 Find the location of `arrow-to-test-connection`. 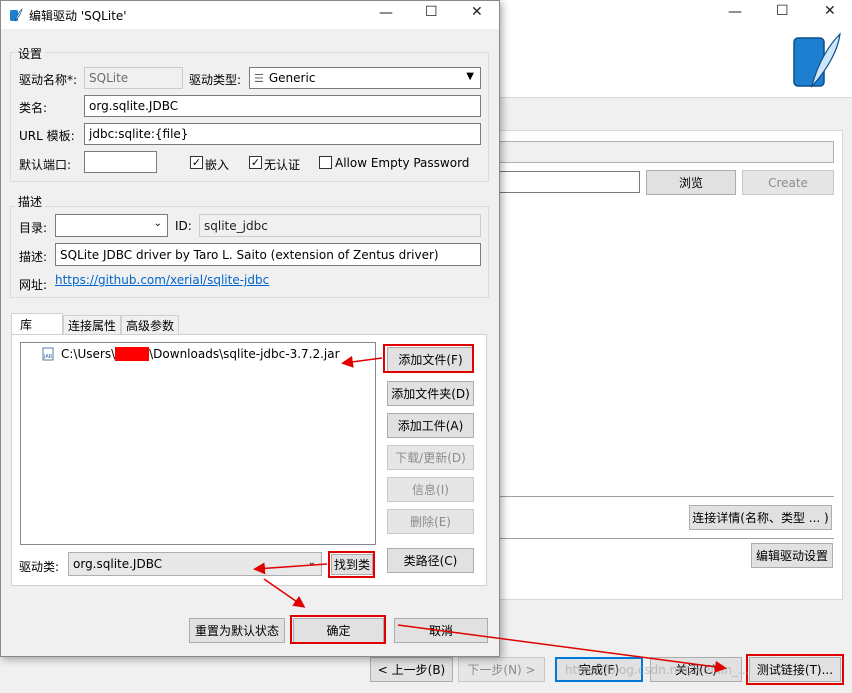

arrow-to-test-connection is located at coordinates (562, 648).